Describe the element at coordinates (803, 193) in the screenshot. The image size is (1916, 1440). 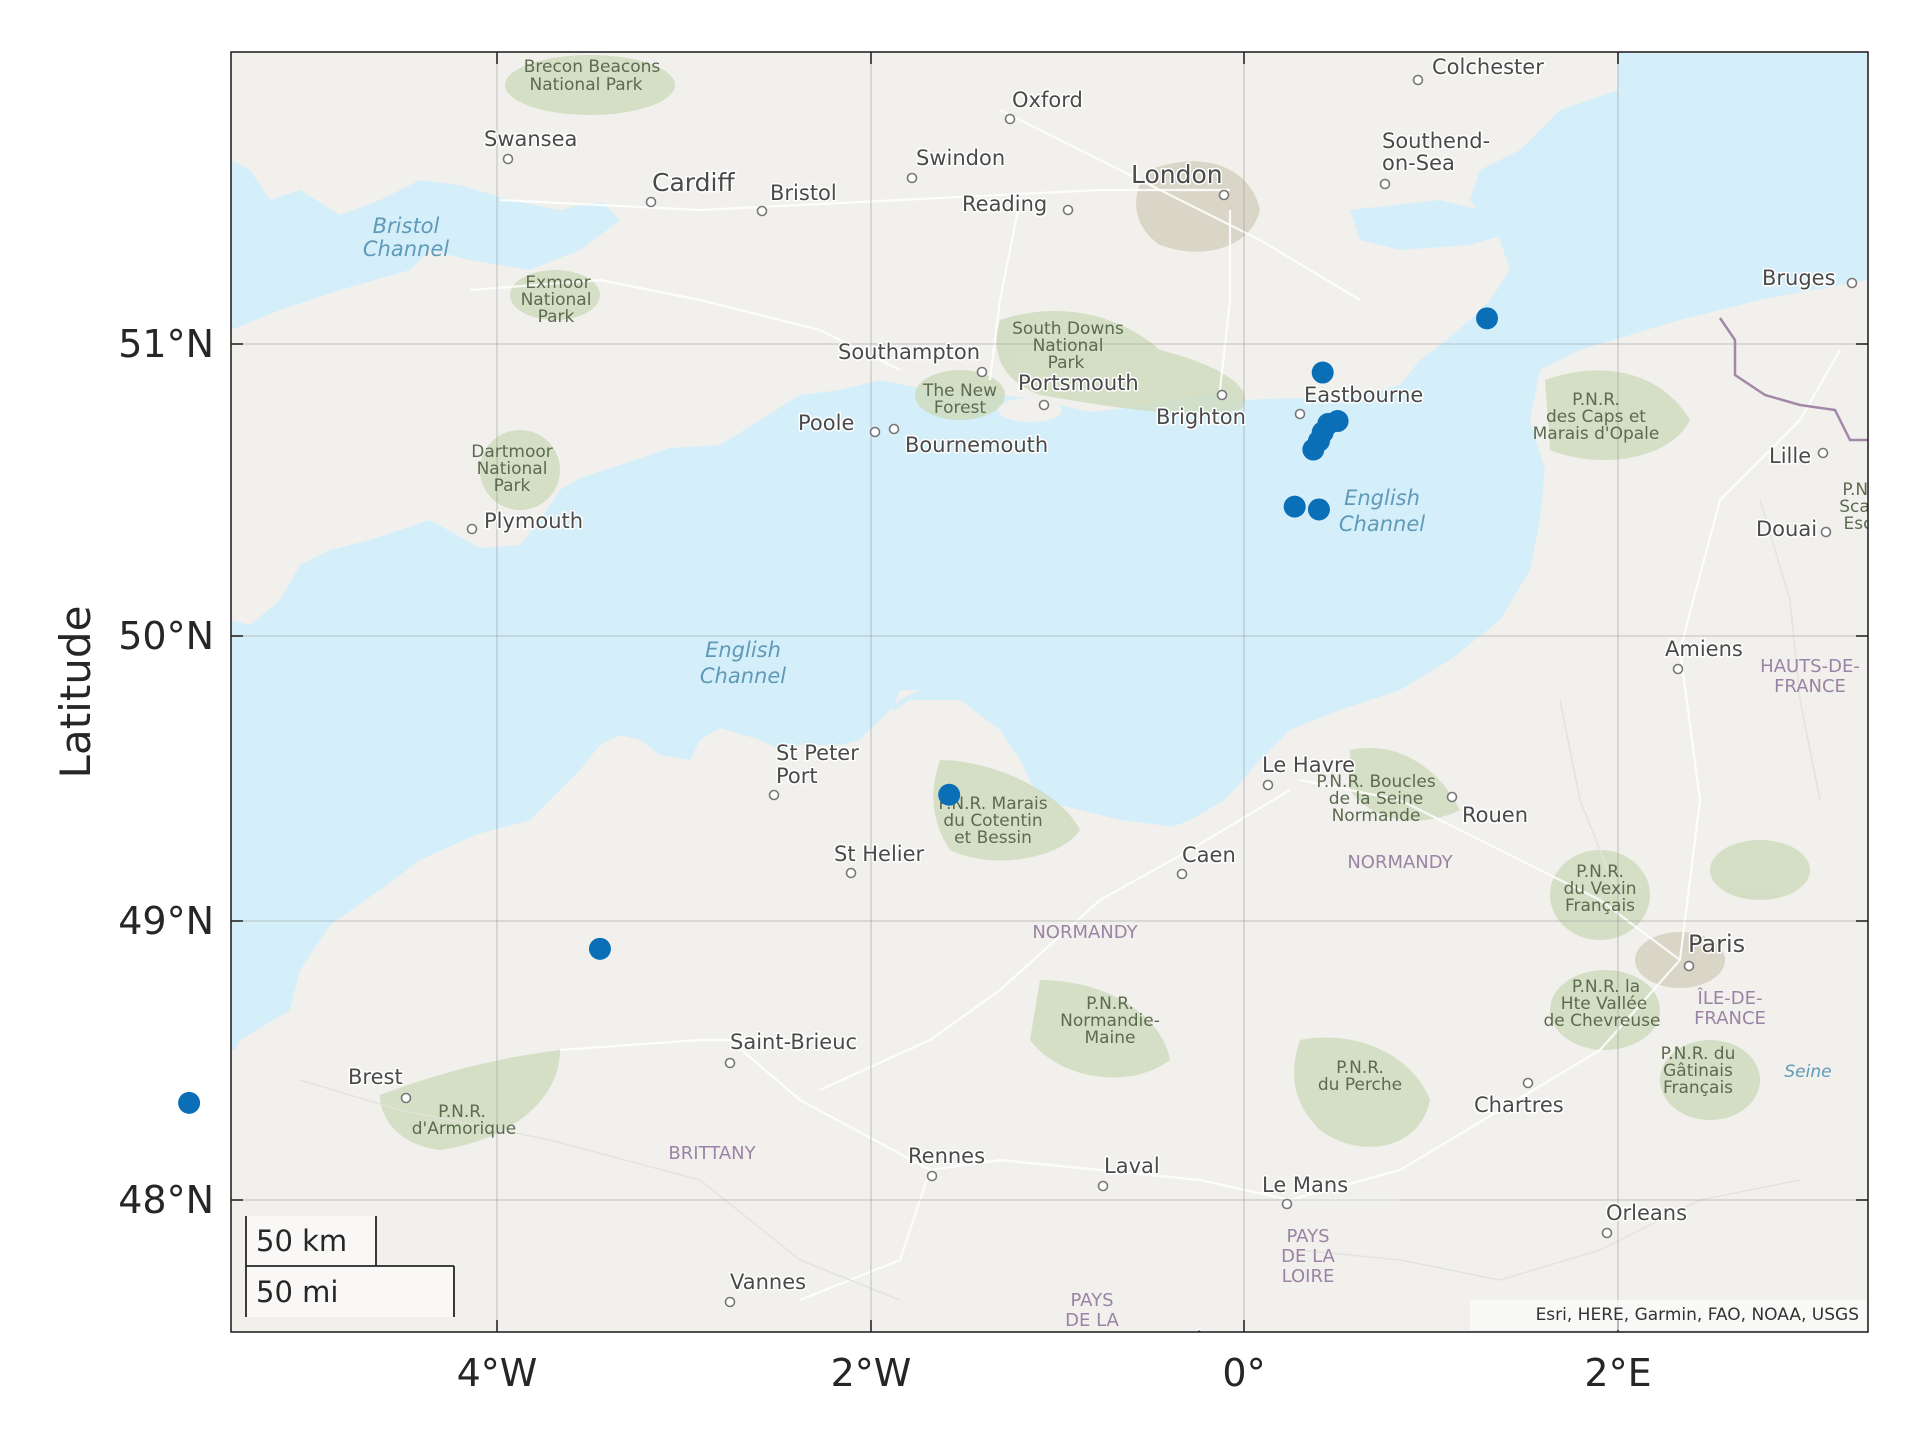
I see `place-label: Bristol` at that location.